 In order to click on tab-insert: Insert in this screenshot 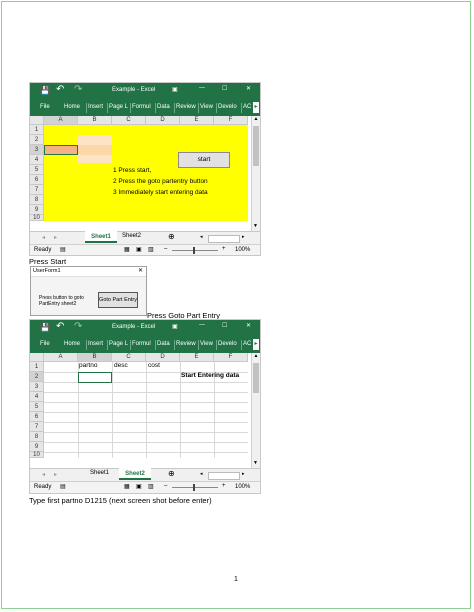, I will do `click(95, 107)`.